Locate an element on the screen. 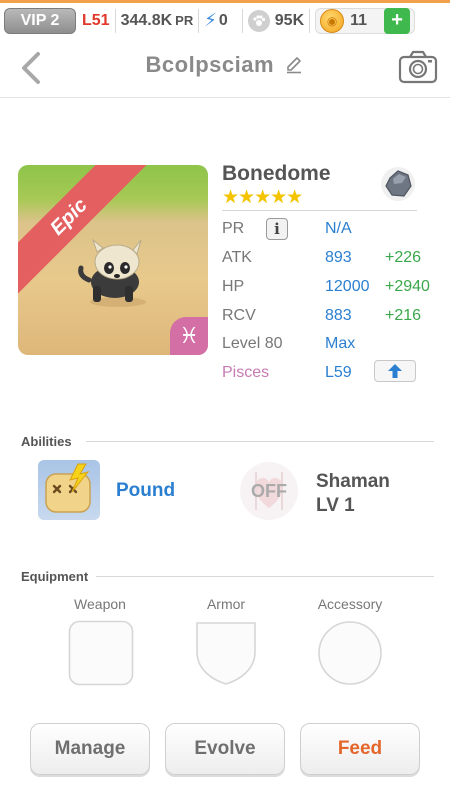 This screenshot has height=800, width=450. pet-name: Bonedome is located at coordinates (276, 173).